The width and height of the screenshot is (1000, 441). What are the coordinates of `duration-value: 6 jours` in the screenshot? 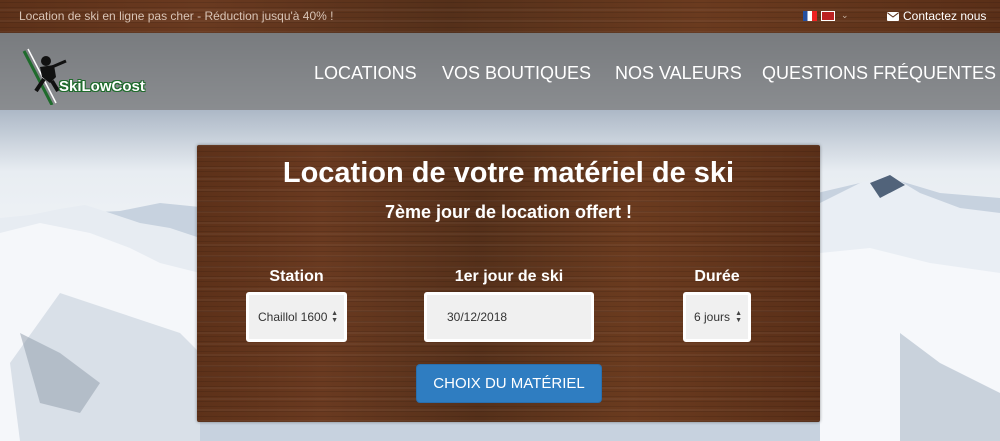 It's located at (712, 317).